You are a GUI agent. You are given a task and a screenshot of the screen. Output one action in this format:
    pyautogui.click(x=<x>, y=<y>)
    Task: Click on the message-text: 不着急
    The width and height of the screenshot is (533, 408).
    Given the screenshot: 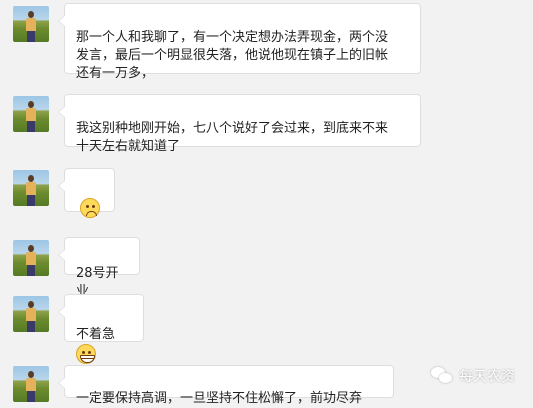 What is the action you would take?
    pyautogui.click(x=96, y=334)
    